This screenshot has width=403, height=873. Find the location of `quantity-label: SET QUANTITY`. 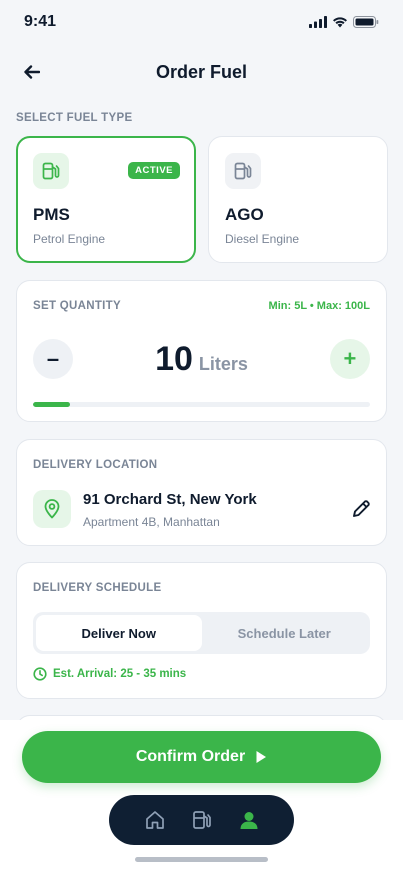

quantity-label: SET QUANTITY is located at coordinates (77, 306).